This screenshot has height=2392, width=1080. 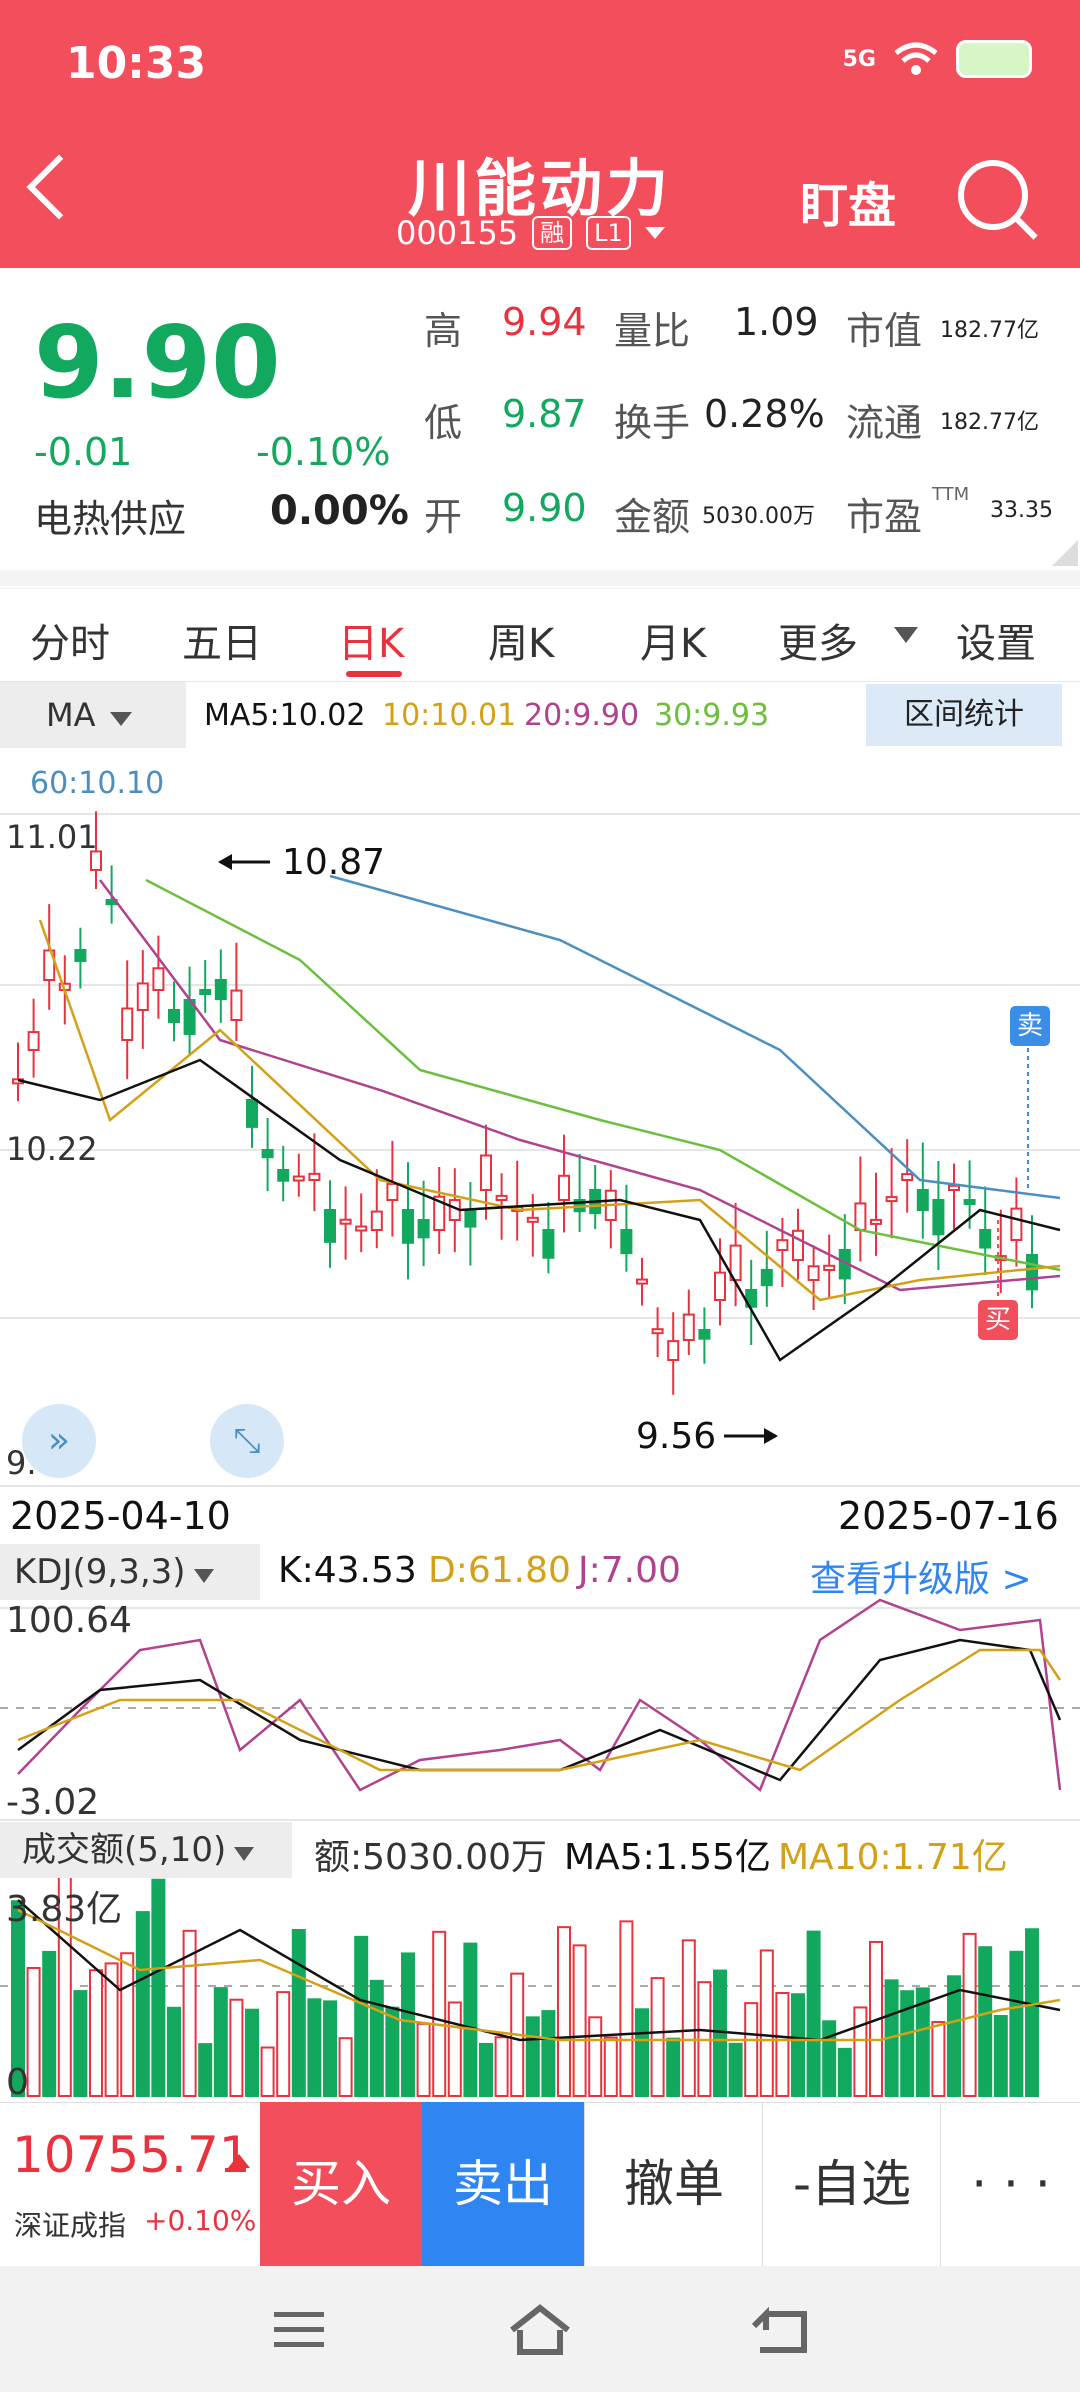 What do you see at coordinates (200, 2220) in the screenshot?
I see `index-change: +0.10%` at bounding box center [200, 2220].